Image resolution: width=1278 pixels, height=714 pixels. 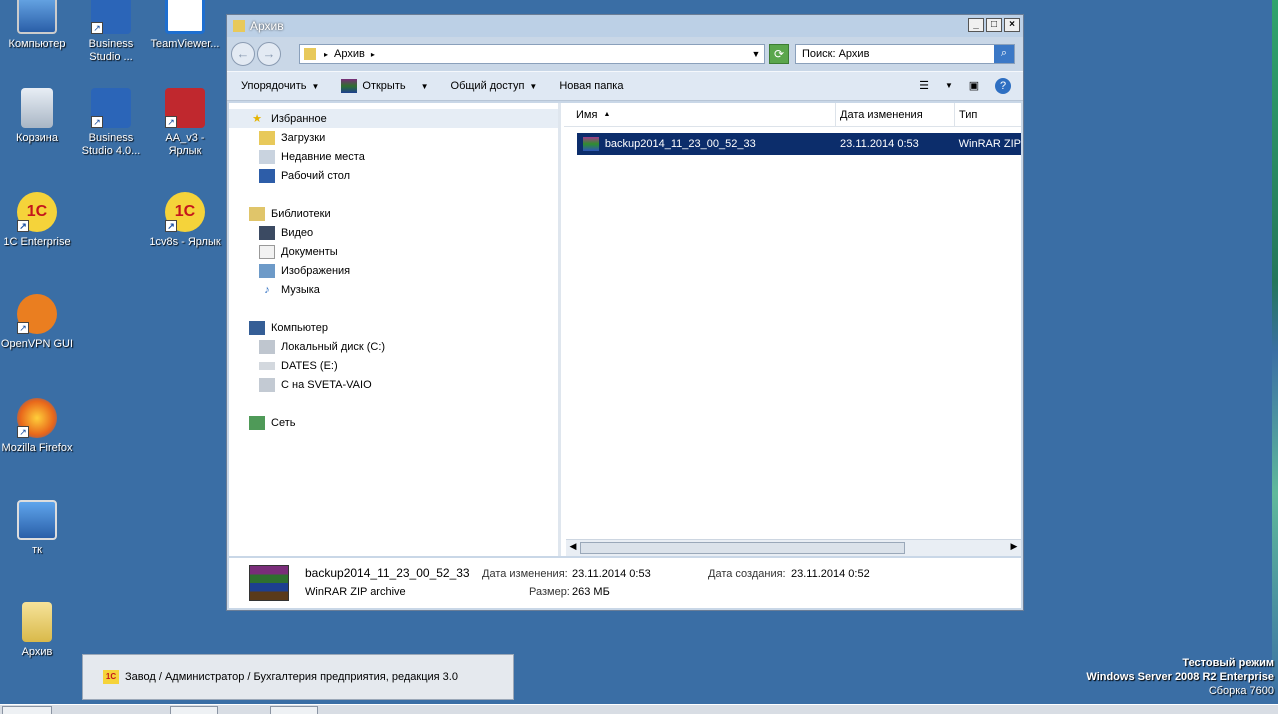 I want to click on details-created-label: Дата создания:, so click(x=747, y=574).